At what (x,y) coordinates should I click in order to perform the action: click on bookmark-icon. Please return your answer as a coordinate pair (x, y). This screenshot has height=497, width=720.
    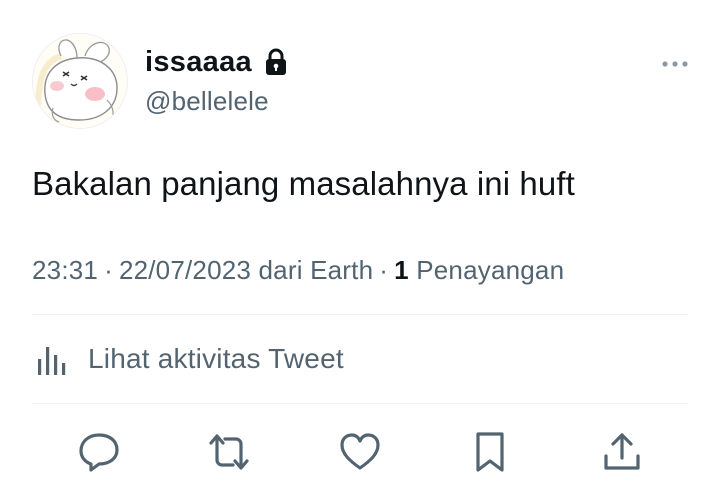
    Looking at the image, I should click on (490, 452).